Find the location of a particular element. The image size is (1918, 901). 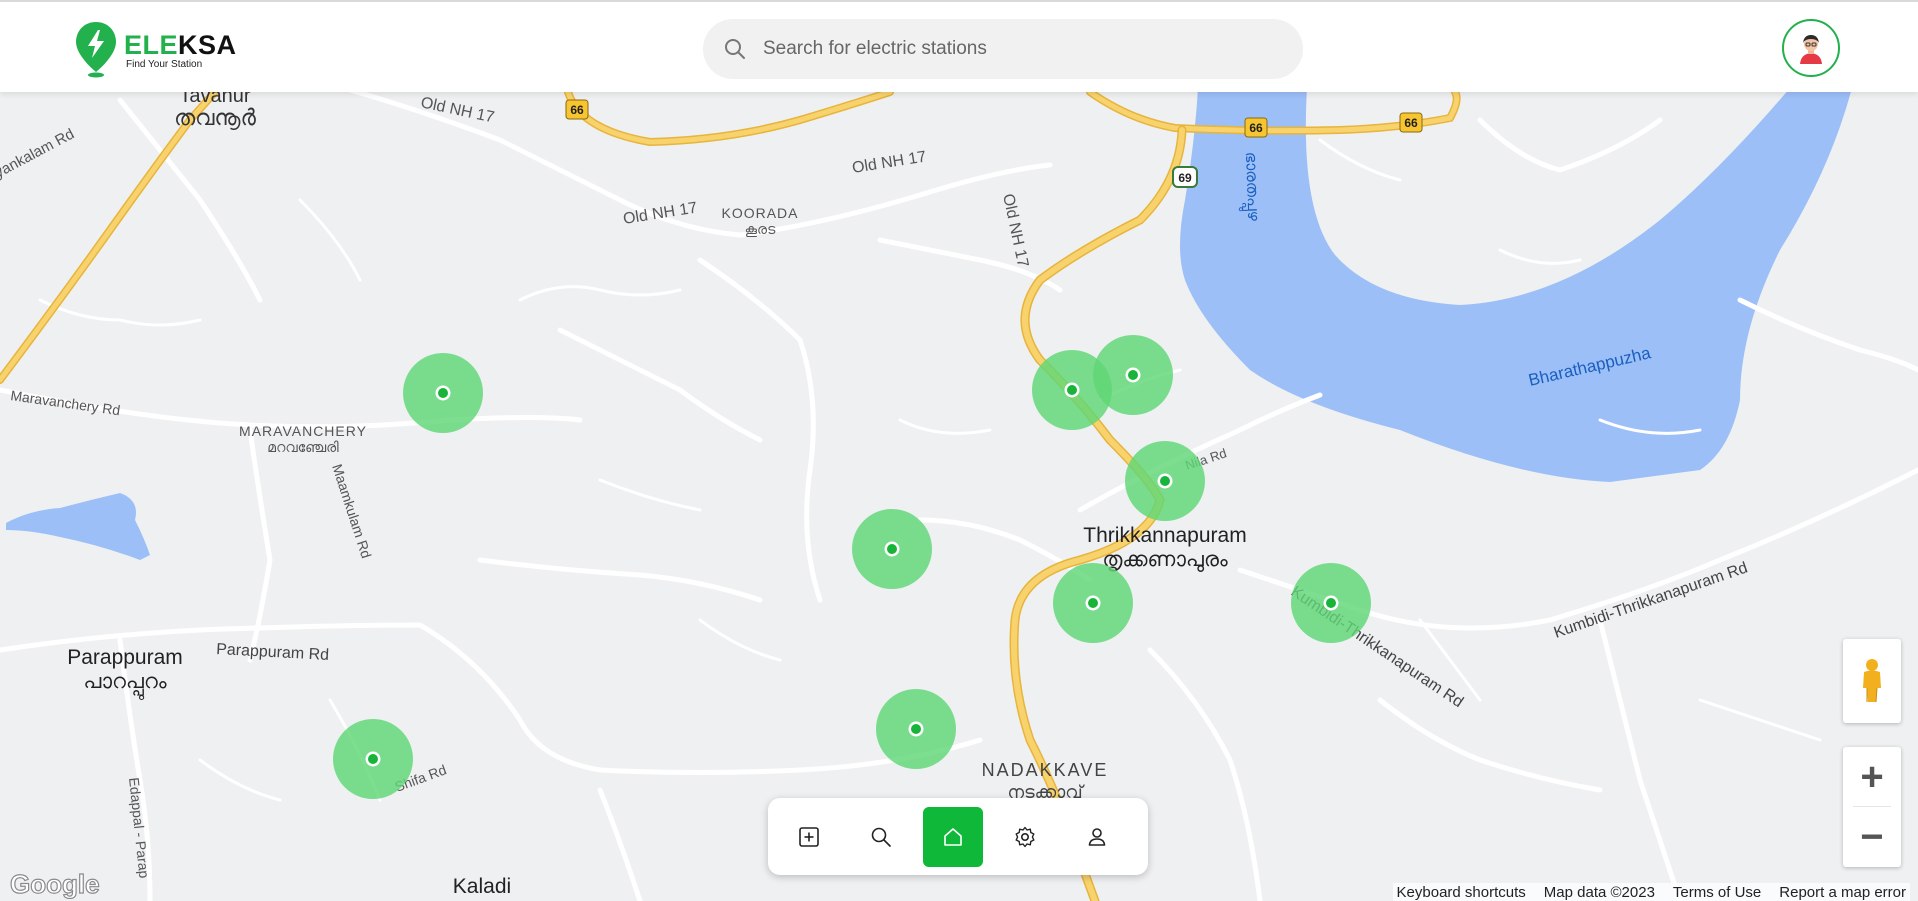

google-logo: Google is located at coordinates (56, 884).